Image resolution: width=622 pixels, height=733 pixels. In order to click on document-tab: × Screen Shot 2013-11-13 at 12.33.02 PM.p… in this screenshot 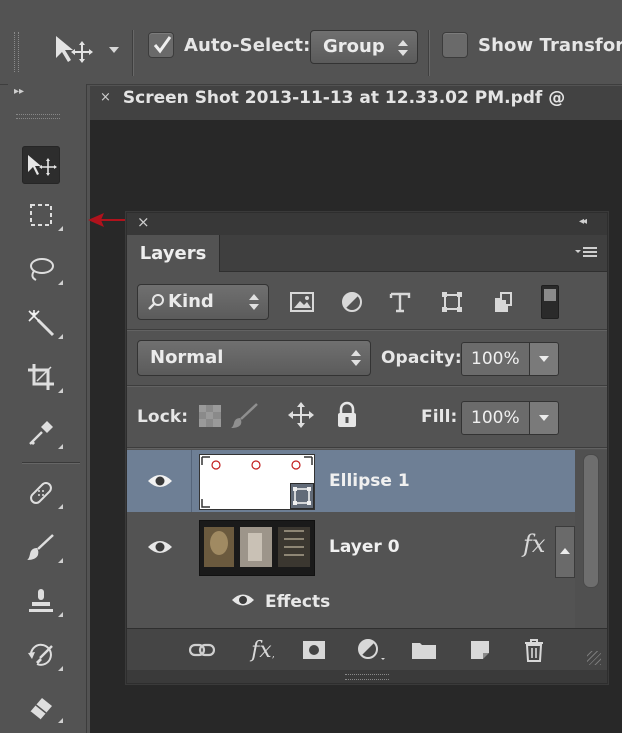, I will do `click(332, 98)`.